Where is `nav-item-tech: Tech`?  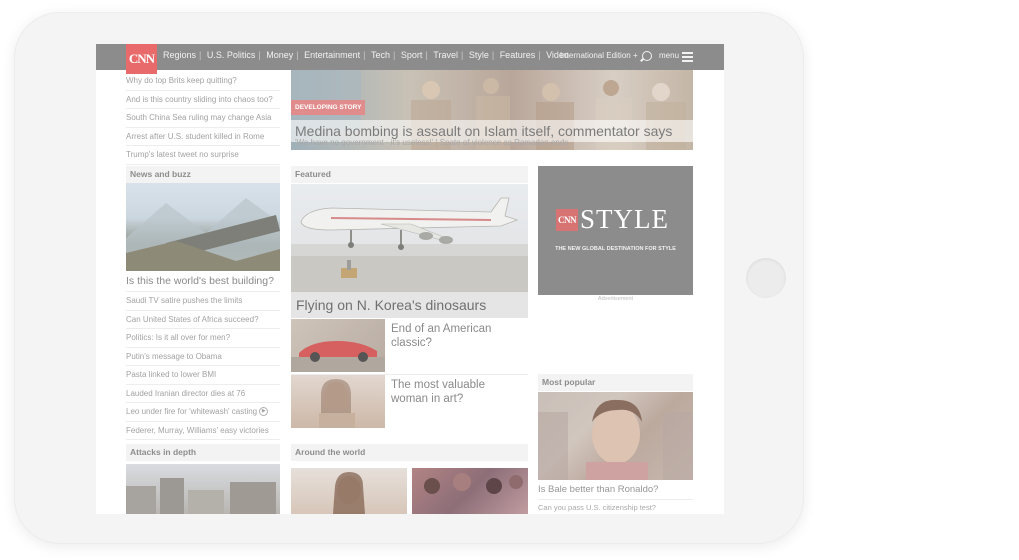
nav-item-tech: Tech is located at coordinates (380, 55).